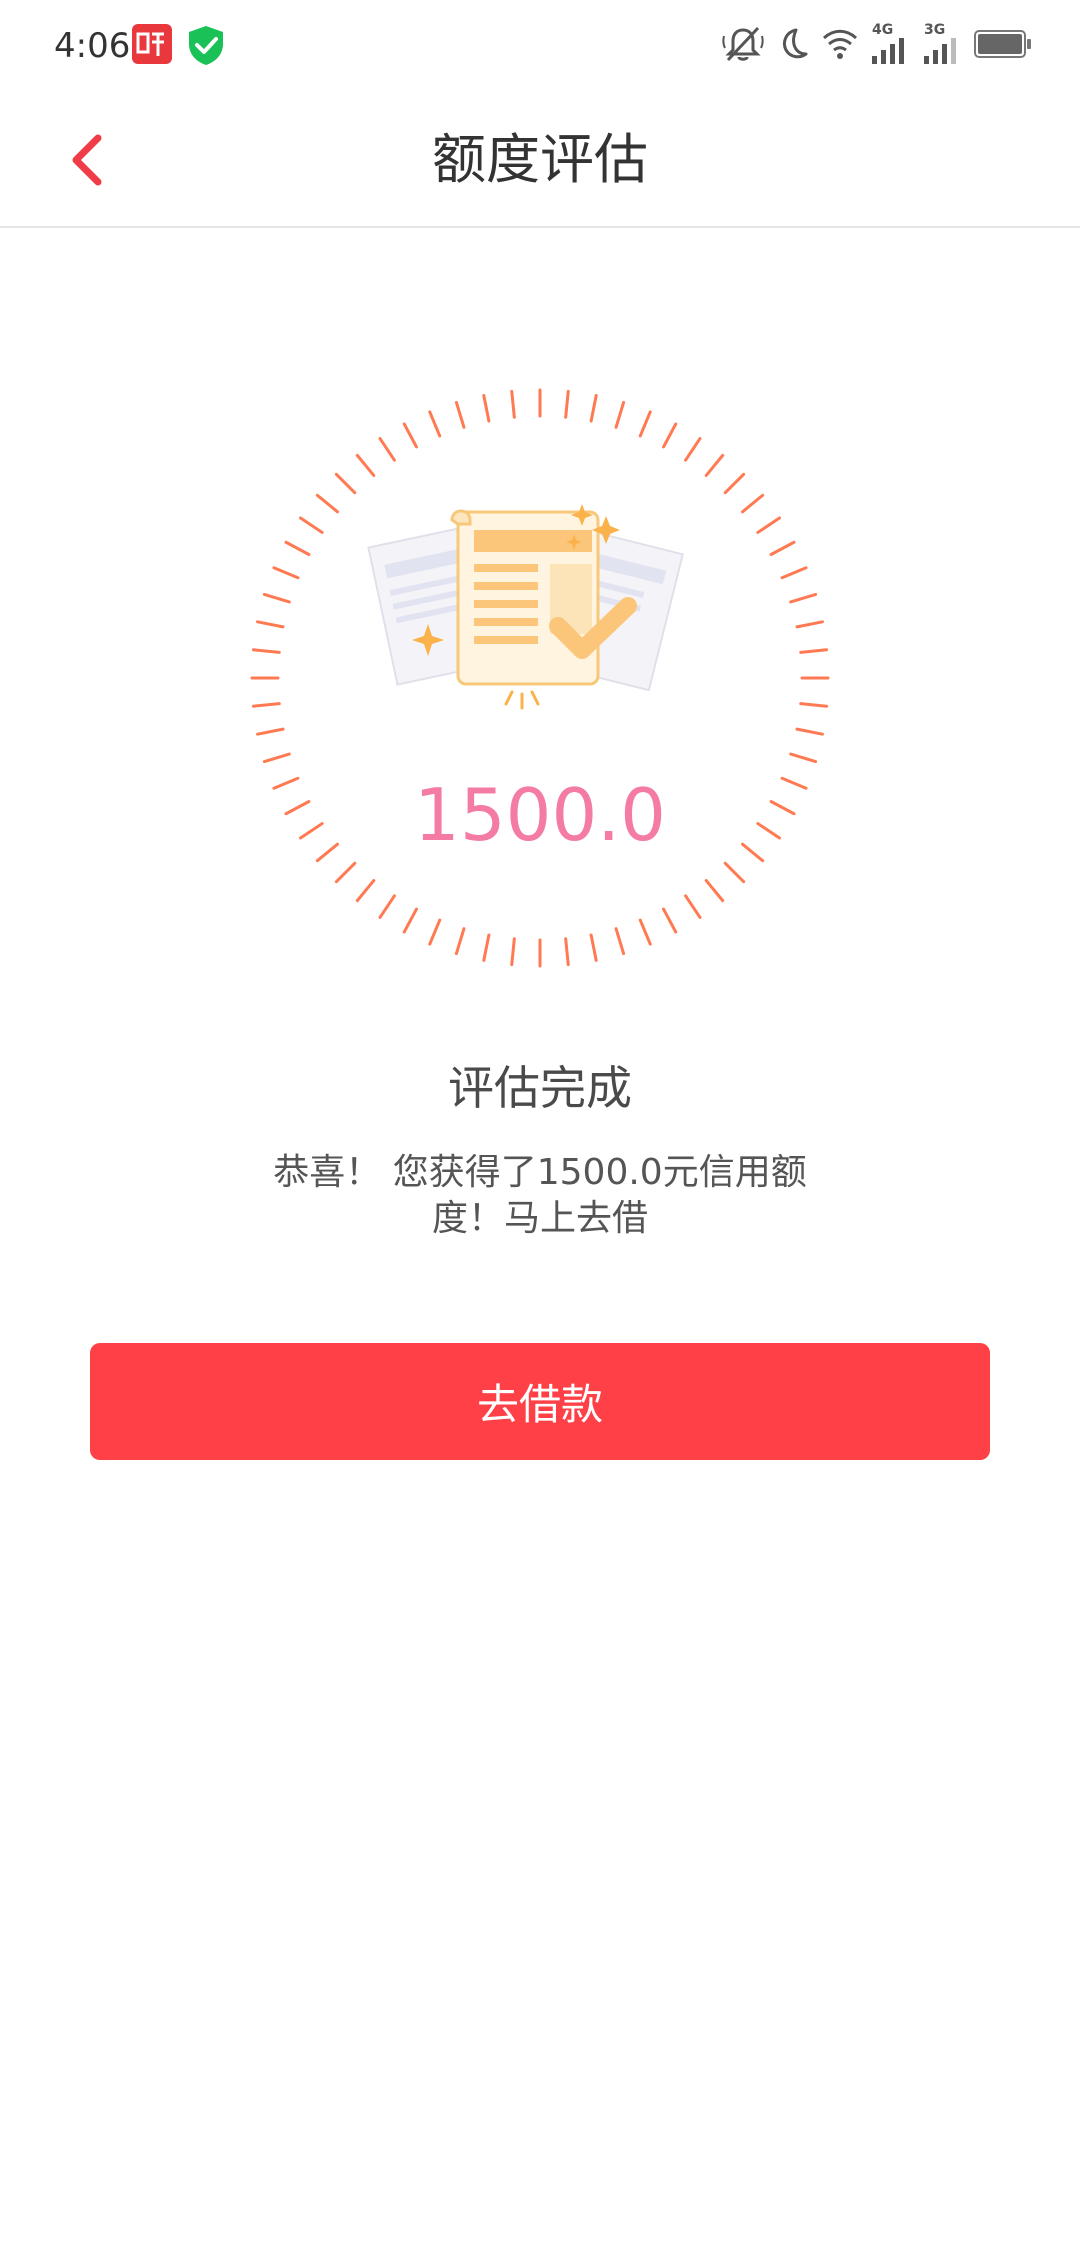 The height and width of the screenshot is (2246, 1080). What do you see at coordinates (540, 46) in the screenshot?
I see `status-bar: 4:06 4G 3G` at bounding box center [540, 46].